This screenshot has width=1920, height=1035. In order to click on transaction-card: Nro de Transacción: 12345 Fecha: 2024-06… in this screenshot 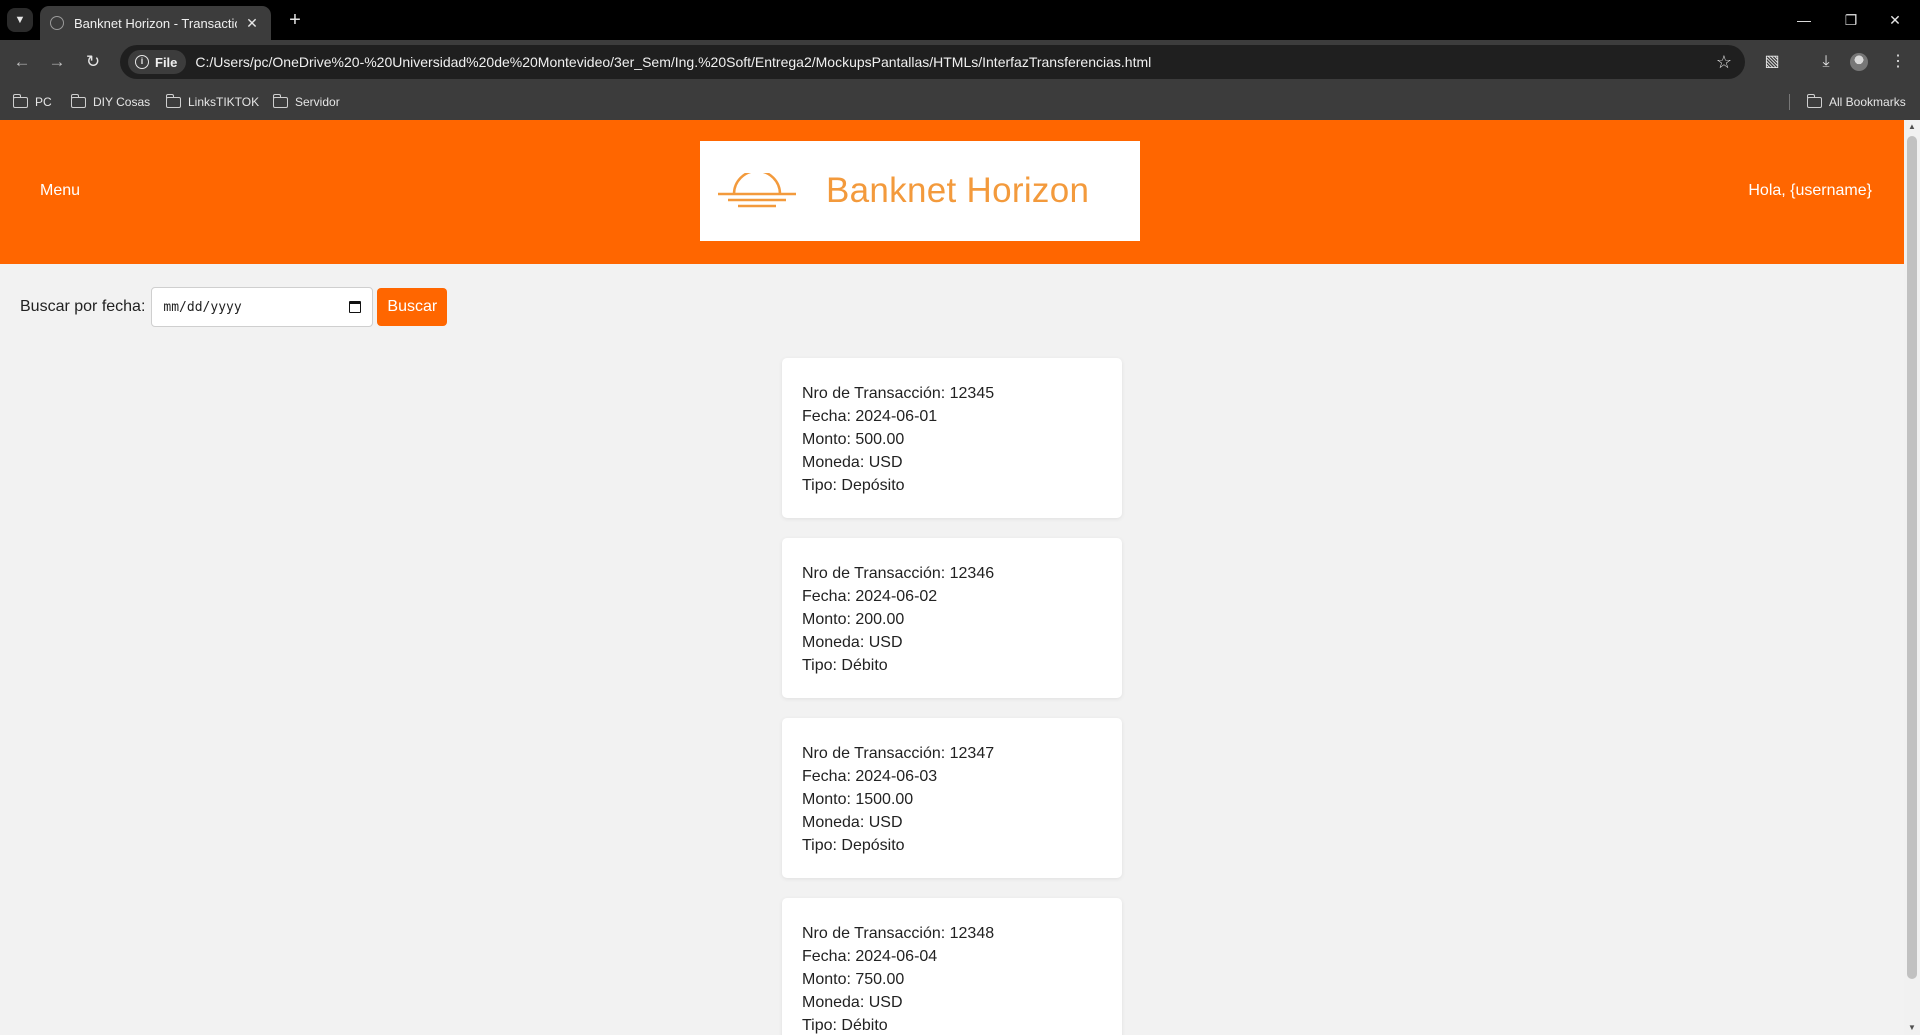, I will do `click(952, 438)`.